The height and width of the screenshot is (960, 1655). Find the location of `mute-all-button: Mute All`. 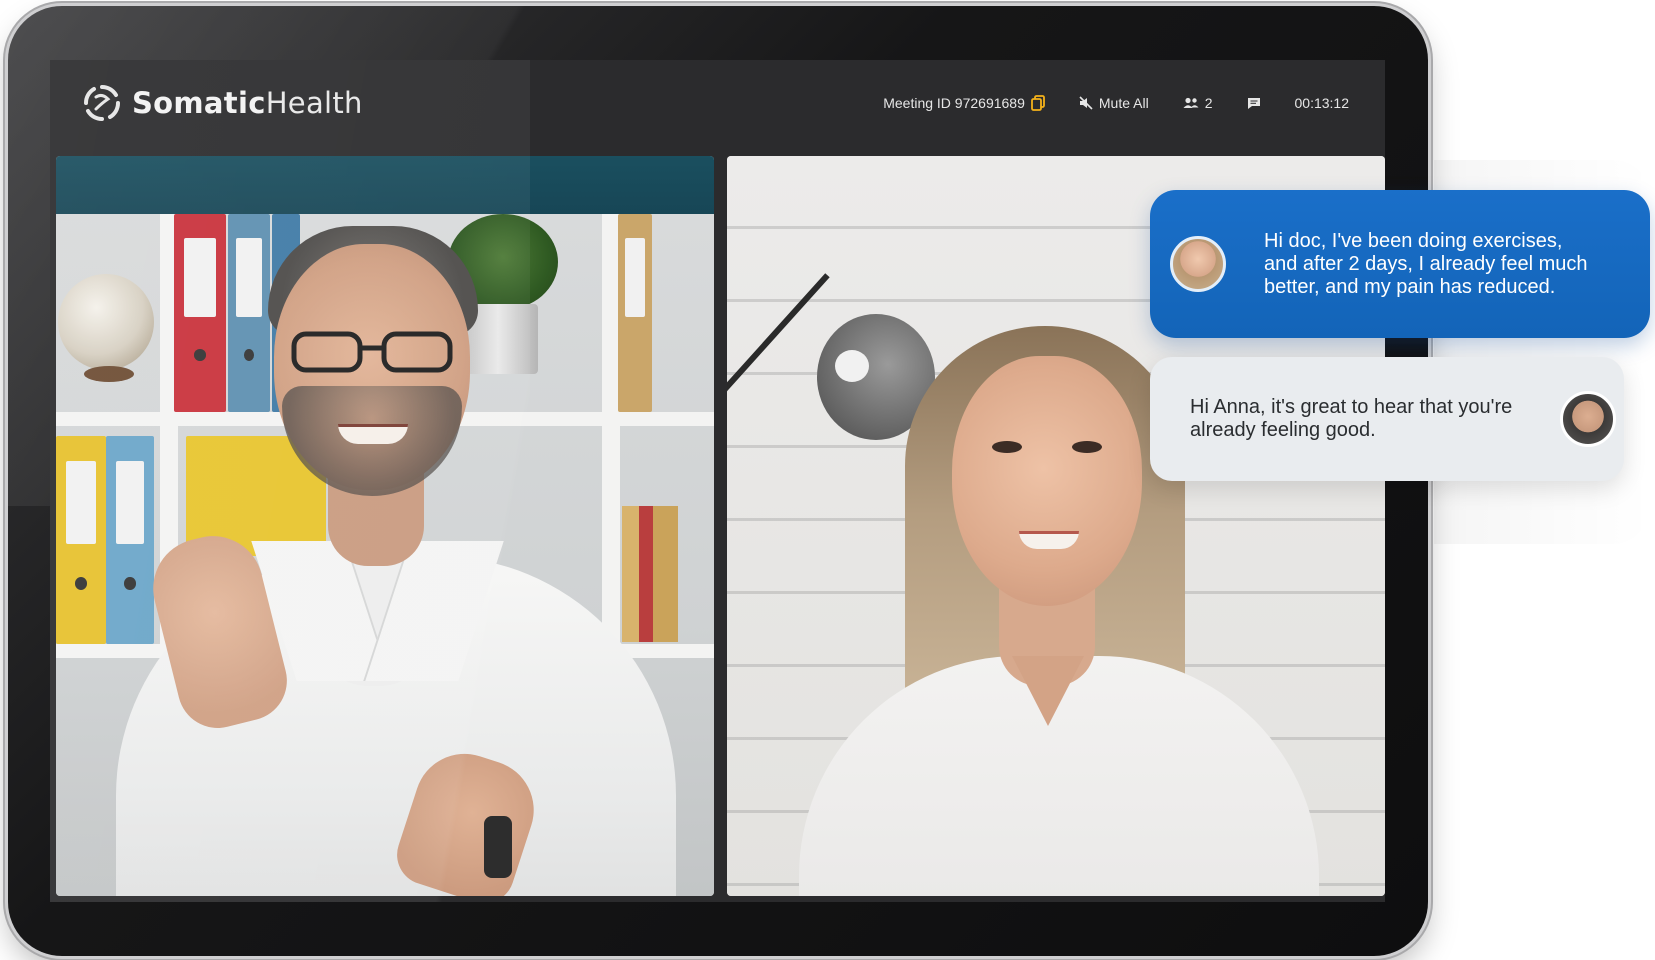

mute-all-button: Mute All is located at coordinates (1114, 103).